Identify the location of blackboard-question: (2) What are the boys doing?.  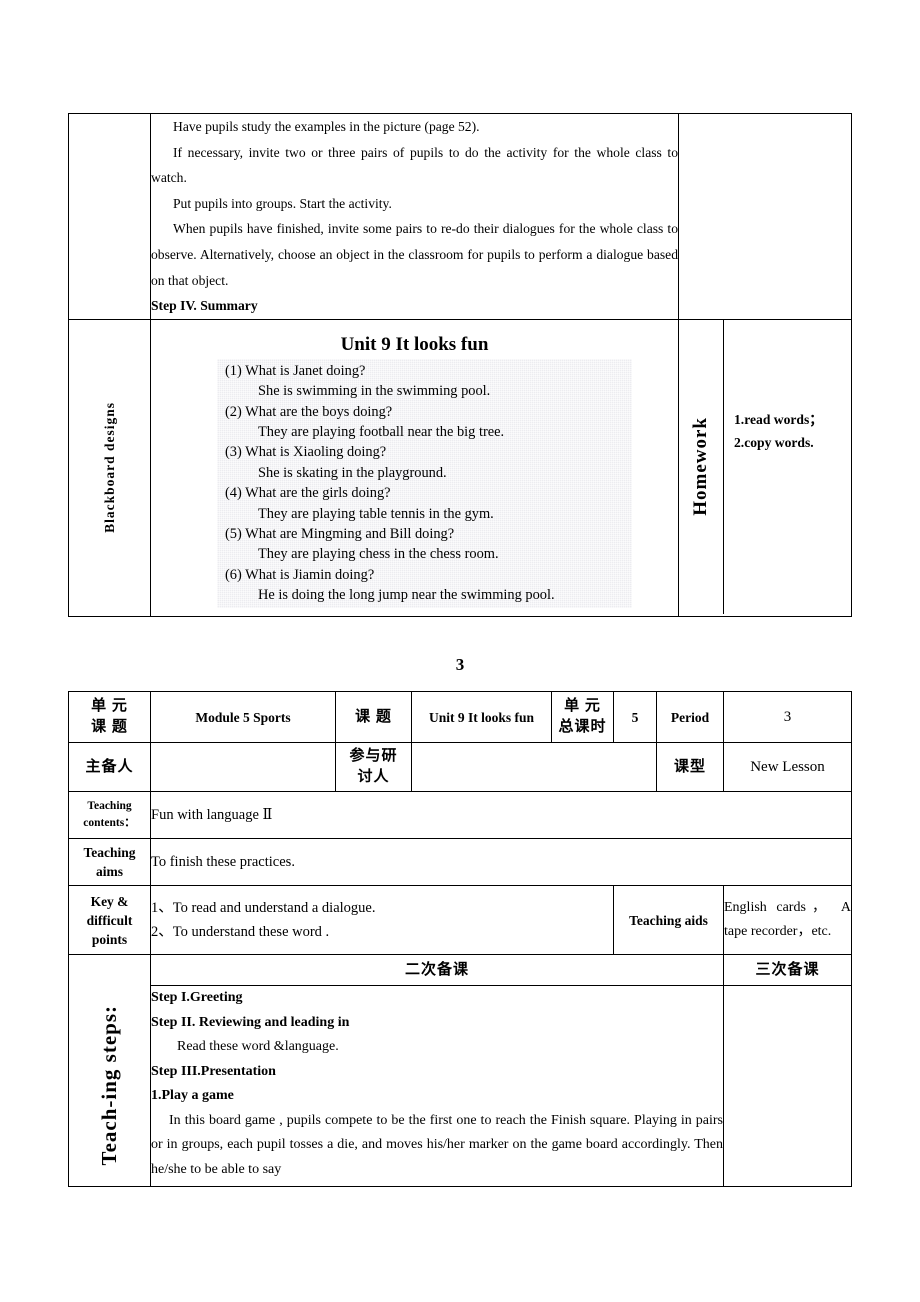
(309, 411).